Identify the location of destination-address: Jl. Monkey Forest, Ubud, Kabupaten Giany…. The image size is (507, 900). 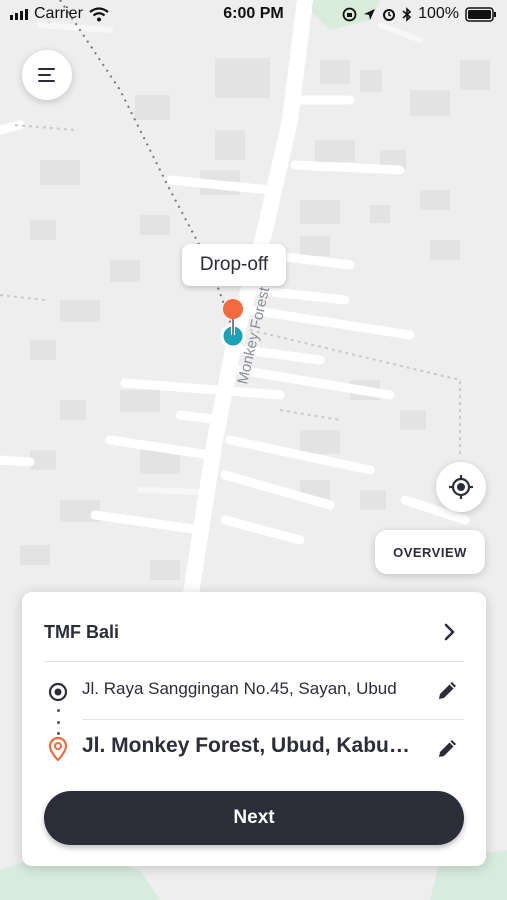
(247, 745).